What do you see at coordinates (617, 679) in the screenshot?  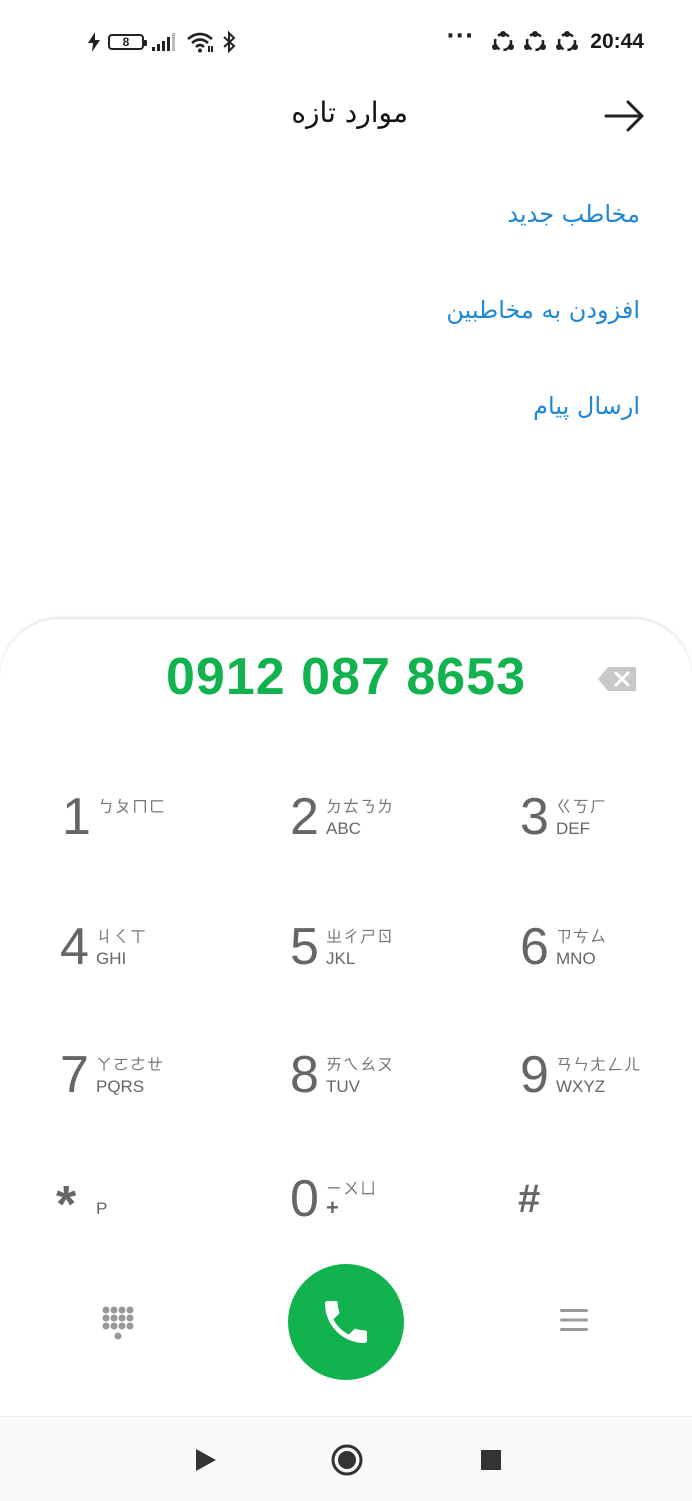 I see `backspace-icon` at bounding box center [617, 679].